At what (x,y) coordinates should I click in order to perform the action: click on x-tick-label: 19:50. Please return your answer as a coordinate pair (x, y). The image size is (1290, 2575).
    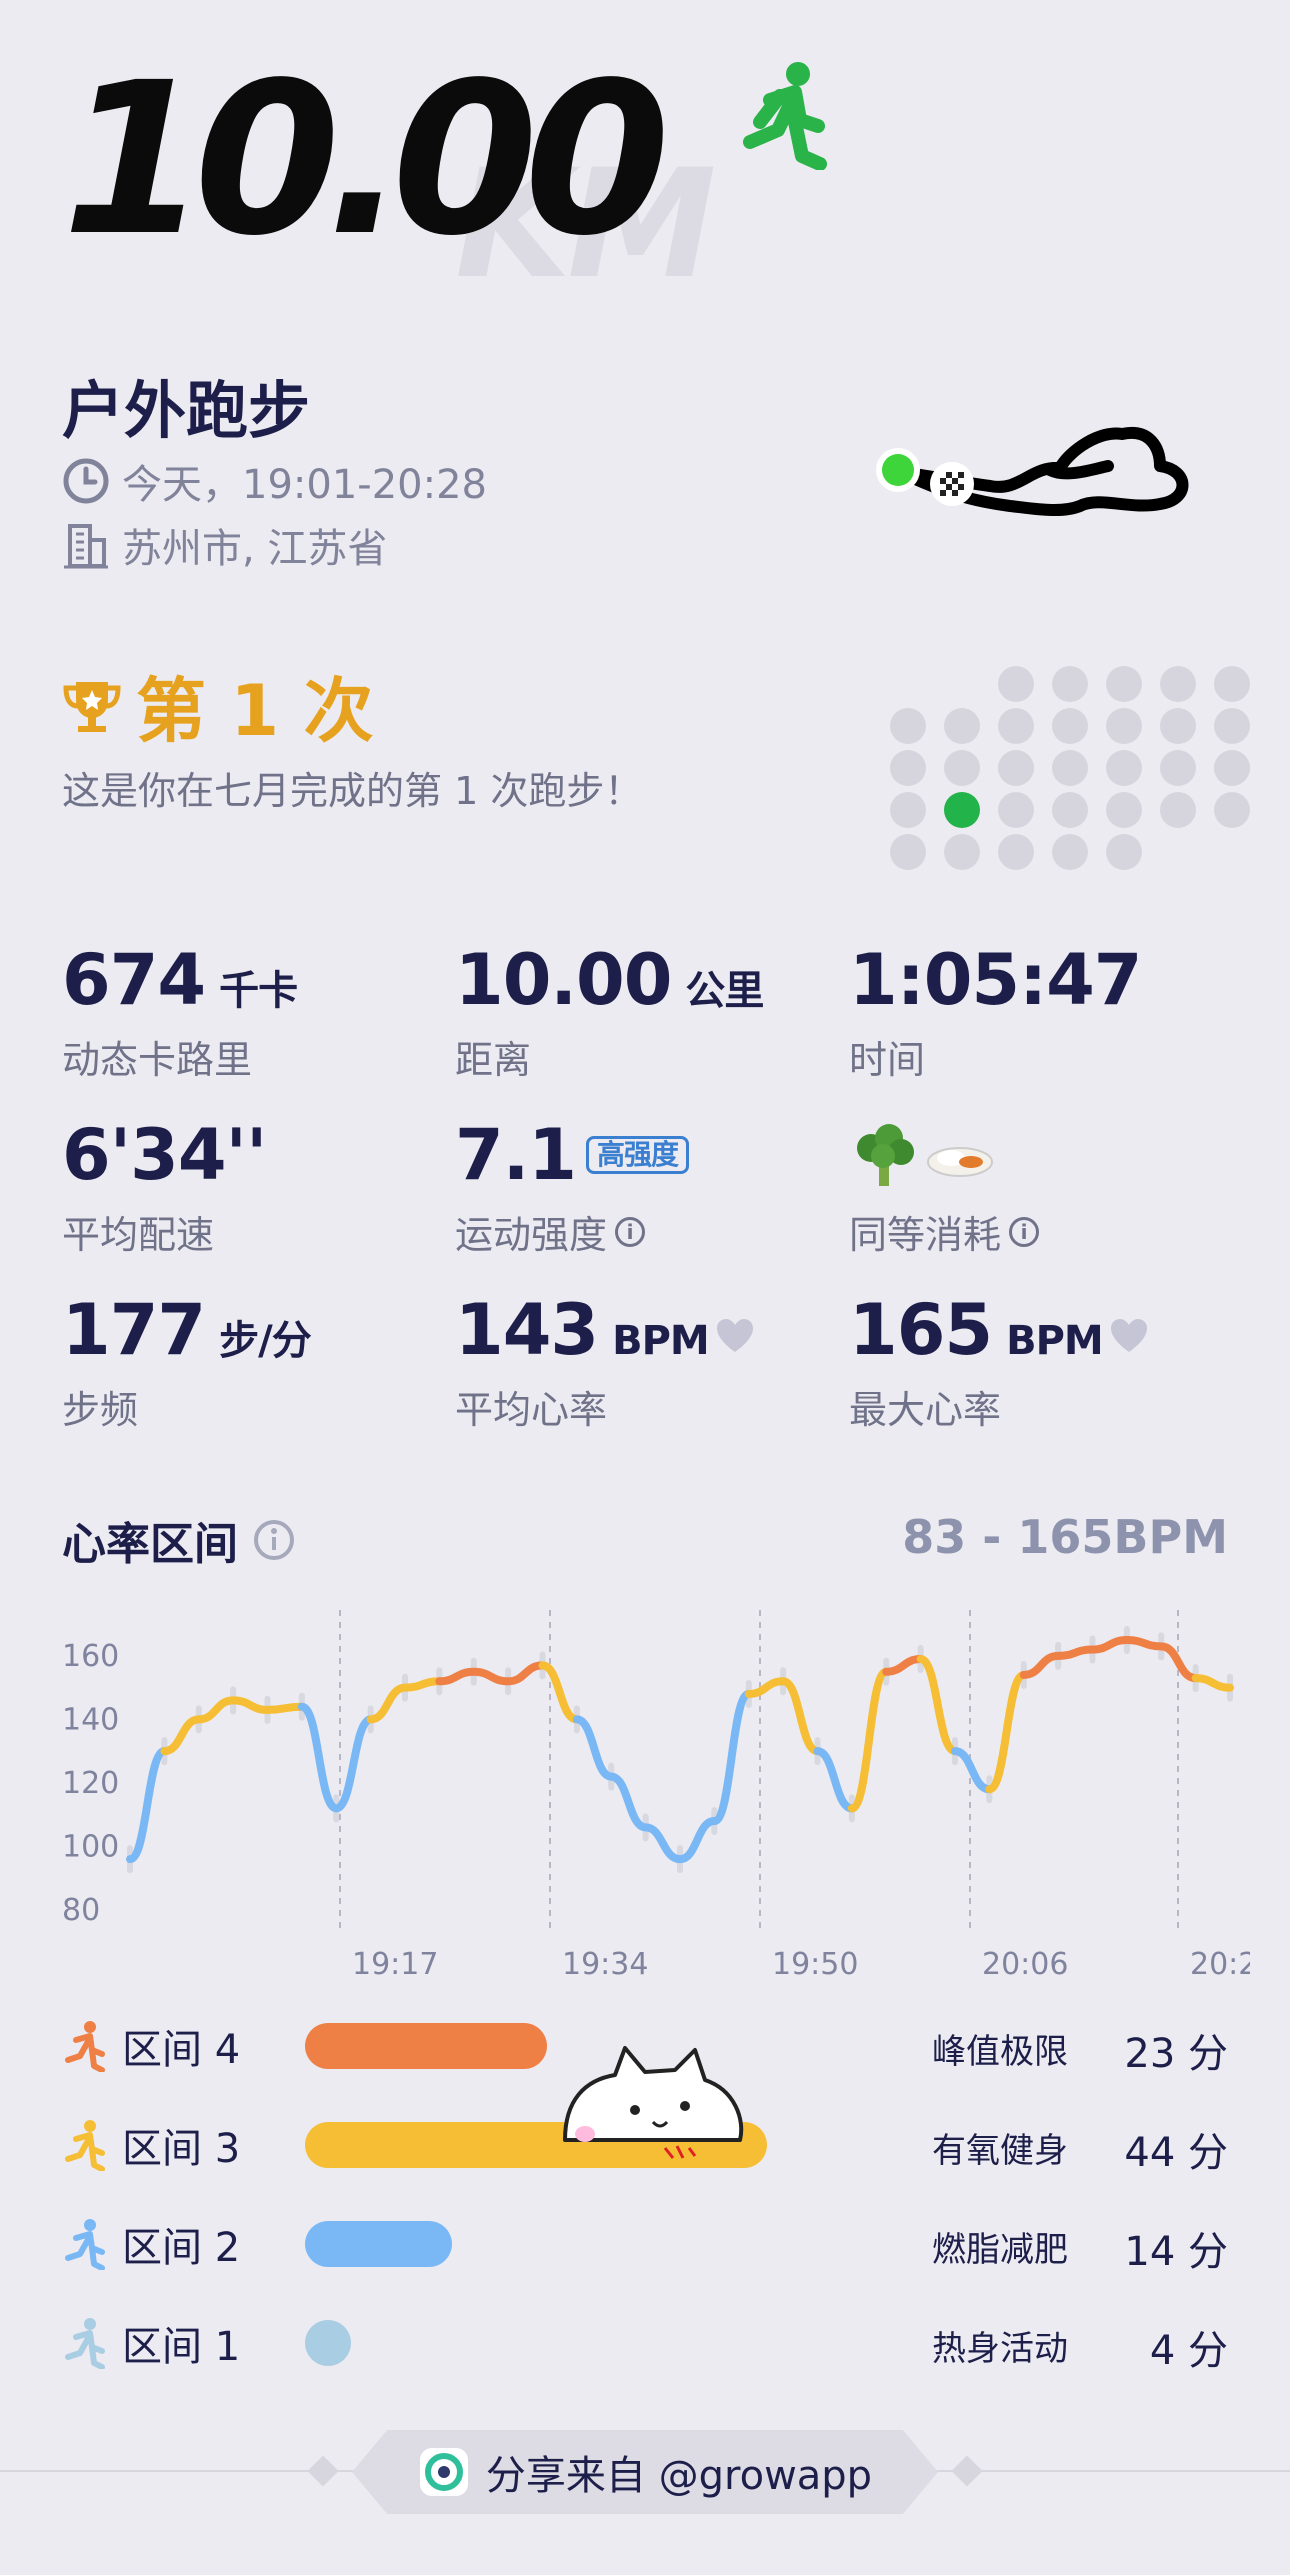
    Looking at the image, I should click on (815, 1963).